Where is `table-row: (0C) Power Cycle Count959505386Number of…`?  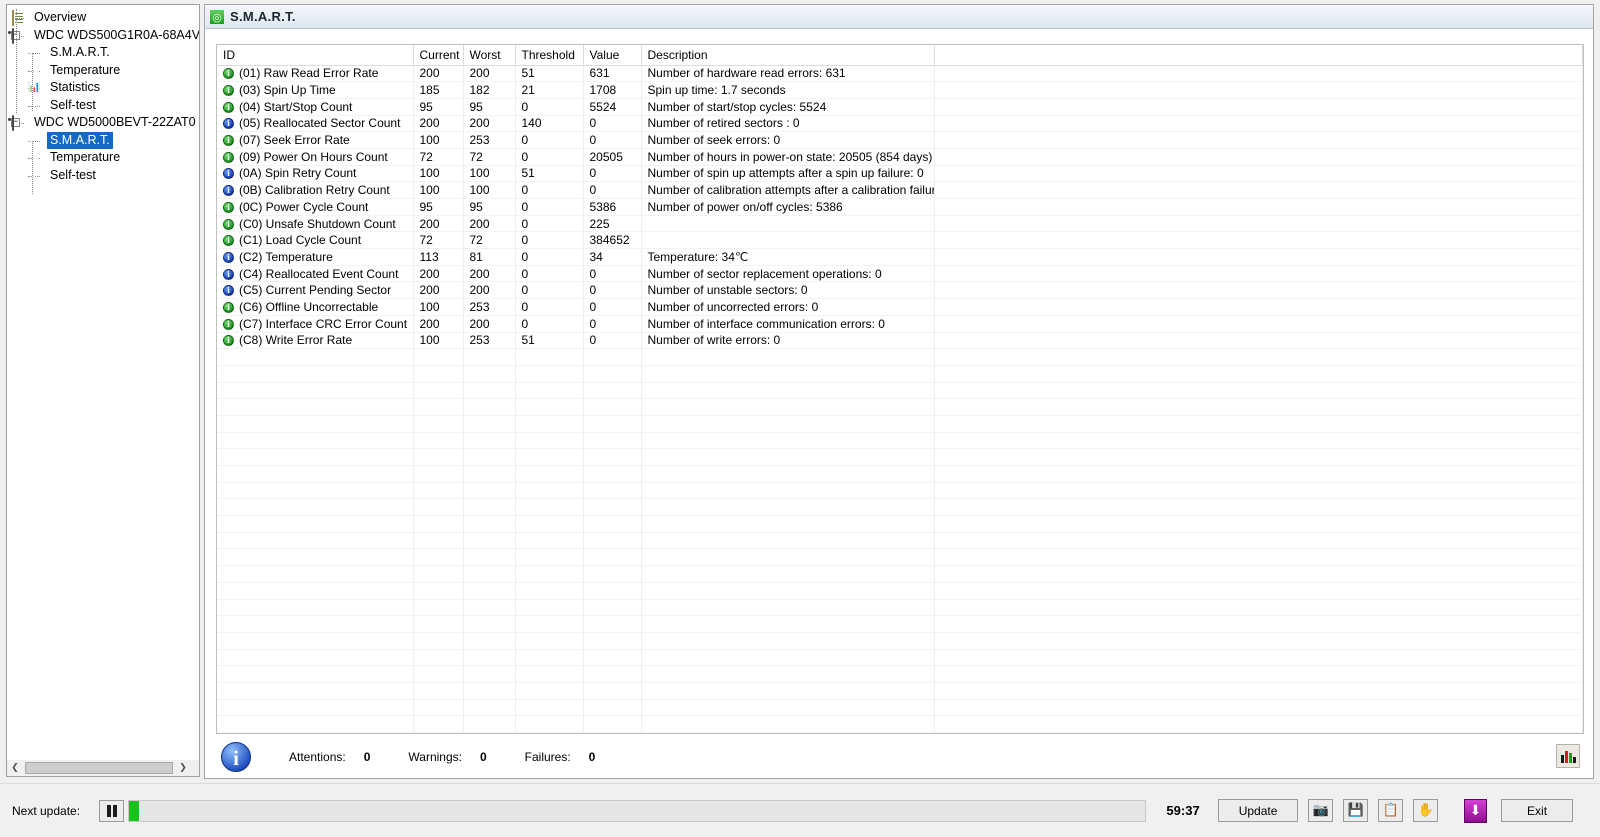
table-row: (0C) Power Cycle Count959505386Number of… is located at coordinates (900, 207).